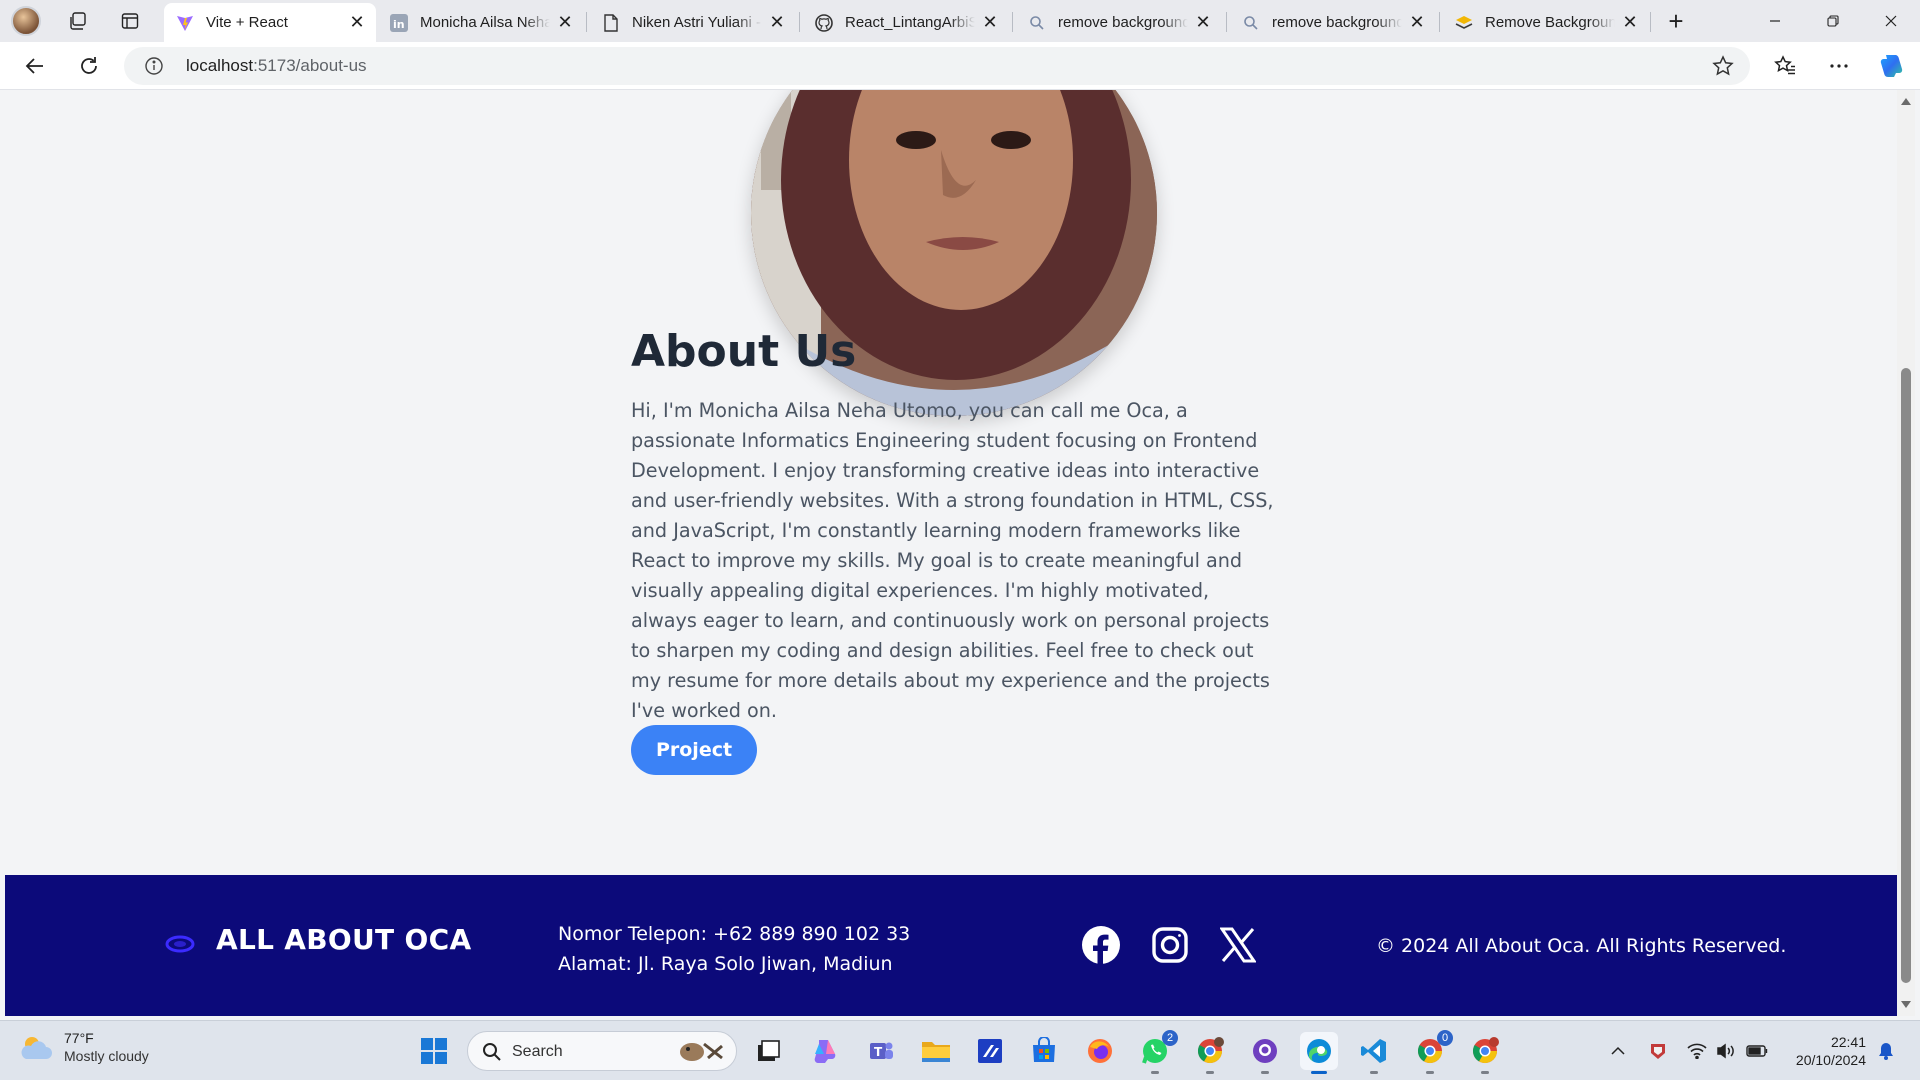 This screenshot has width=1920, height=1080. I want to click on chrome-profile-2-icon: 0, so click(1432, 1052).